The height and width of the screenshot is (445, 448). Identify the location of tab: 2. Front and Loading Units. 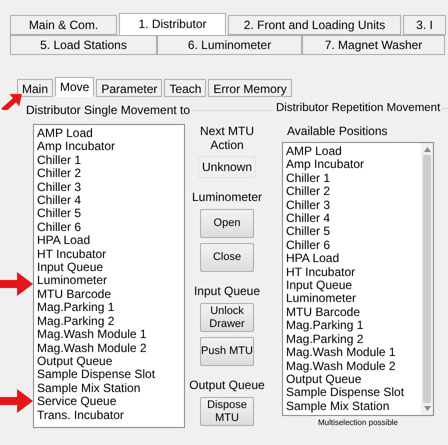
(314, 25).